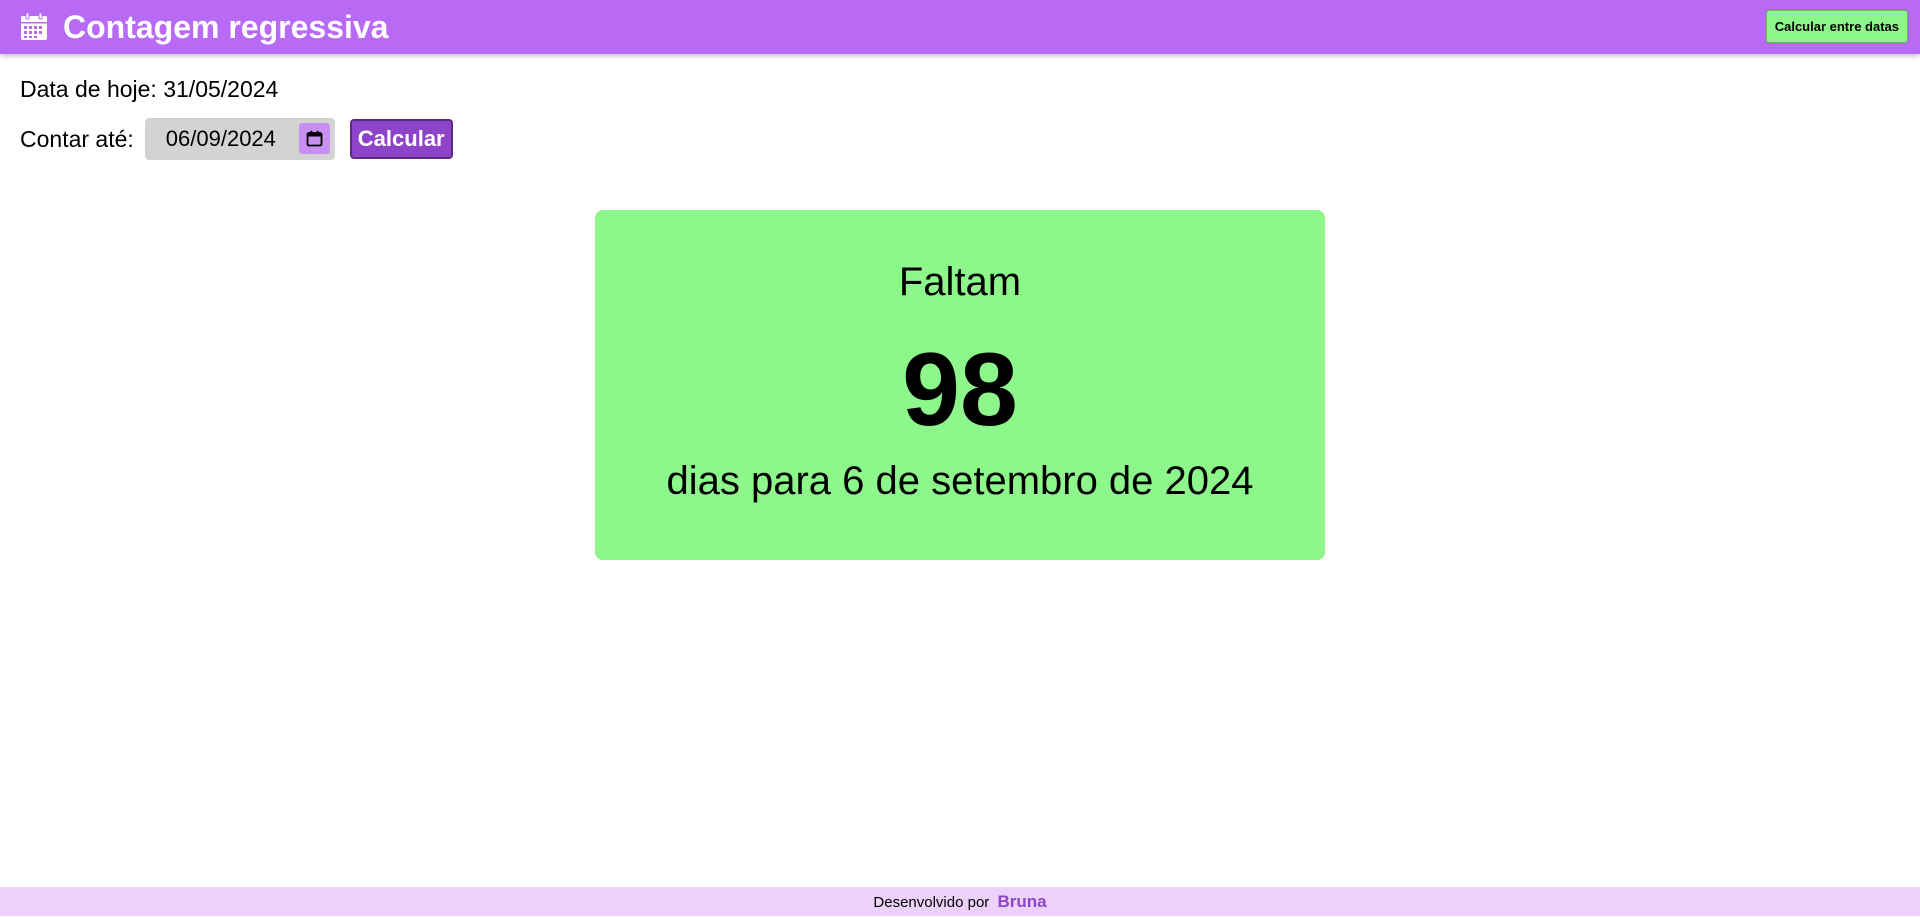  I want to click on page-title: Contagem regressiva, so click(226, 27).